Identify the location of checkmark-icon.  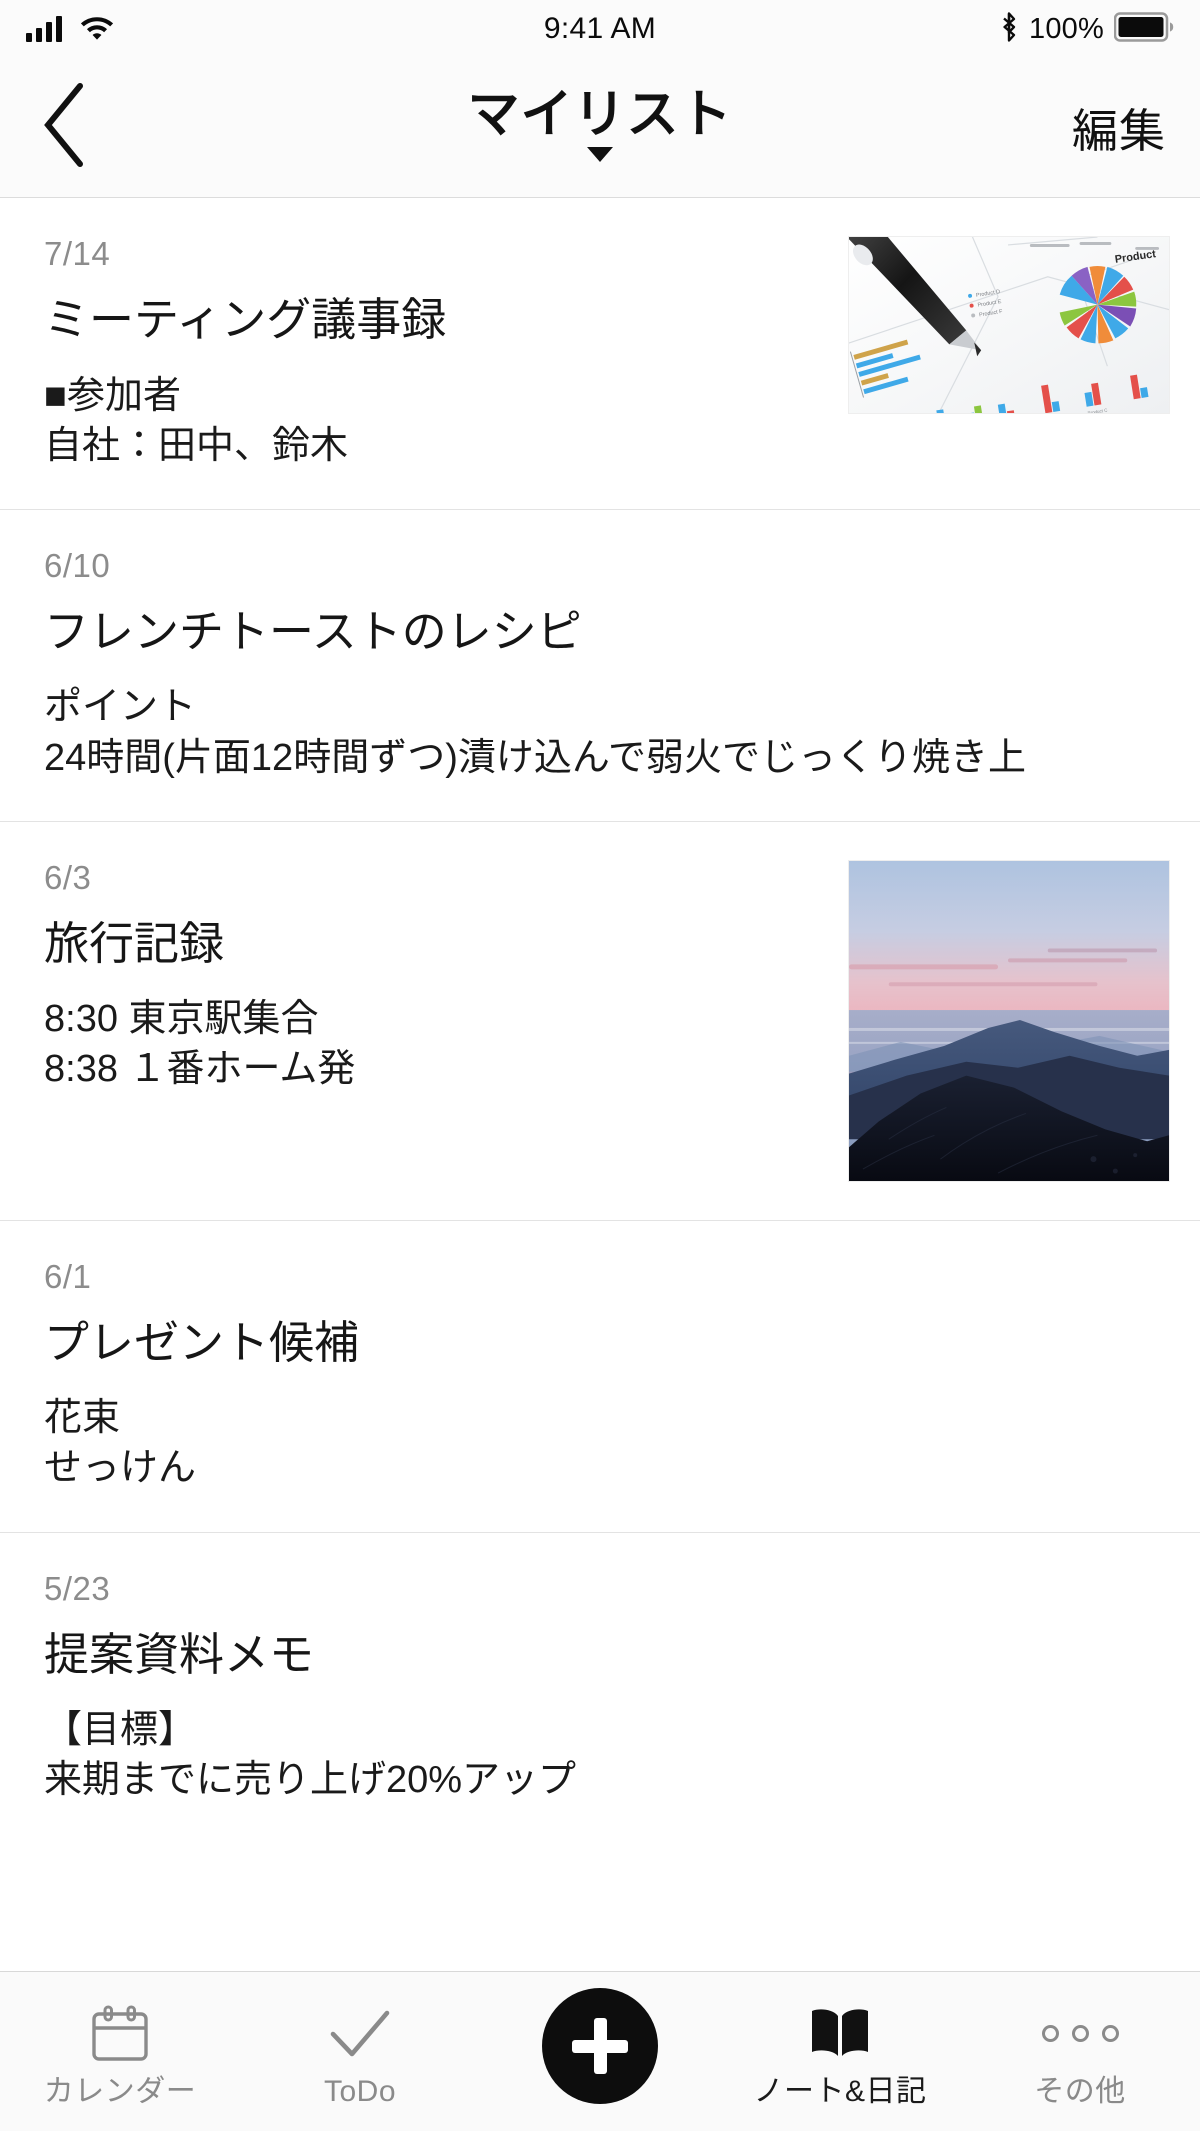
(360, 2034).